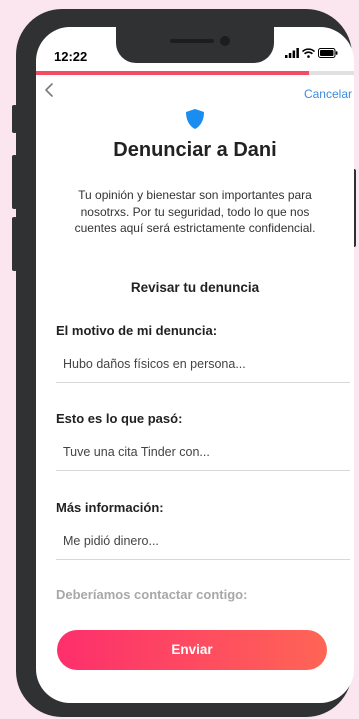 The height and width of the screenshot is (719, 359). What do you see at coordinates (137, 330) in the screenshot?
I see `section-label: El motivo de mi denuncia:` at bounding box center [137, 330].